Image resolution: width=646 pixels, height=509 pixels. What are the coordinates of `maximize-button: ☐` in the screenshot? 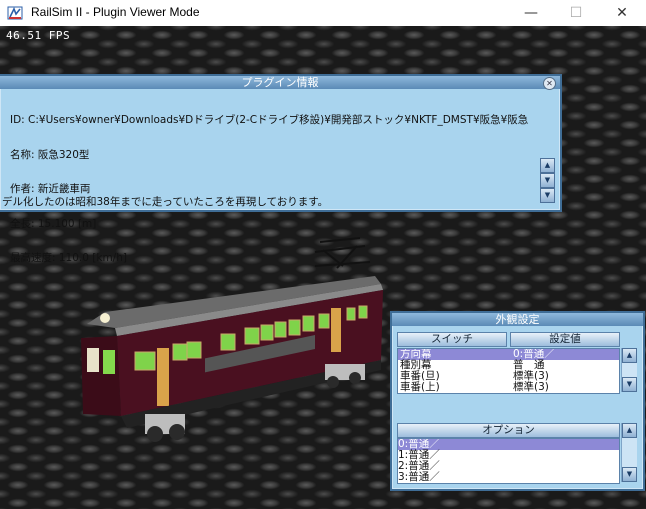 It's located at (576, 13).